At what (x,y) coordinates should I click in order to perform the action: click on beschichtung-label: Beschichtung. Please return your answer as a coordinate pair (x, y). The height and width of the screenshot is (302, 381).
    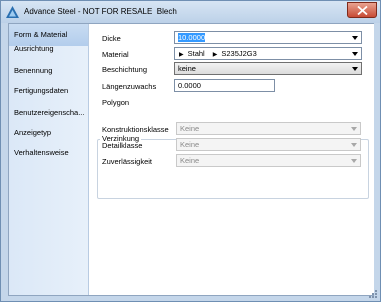
    Looking at the image, I should click on (125, 69).